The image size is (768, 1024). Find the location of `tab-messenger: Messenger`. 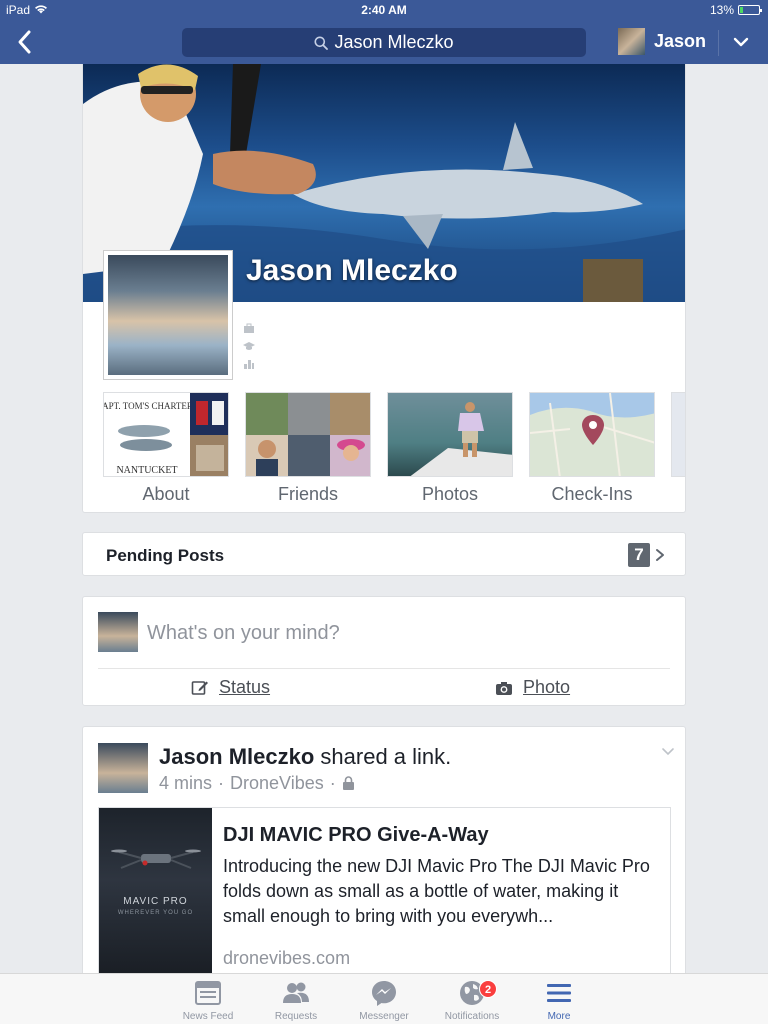

tab-messenger: Messenger is located at coordinates (384, 1000).